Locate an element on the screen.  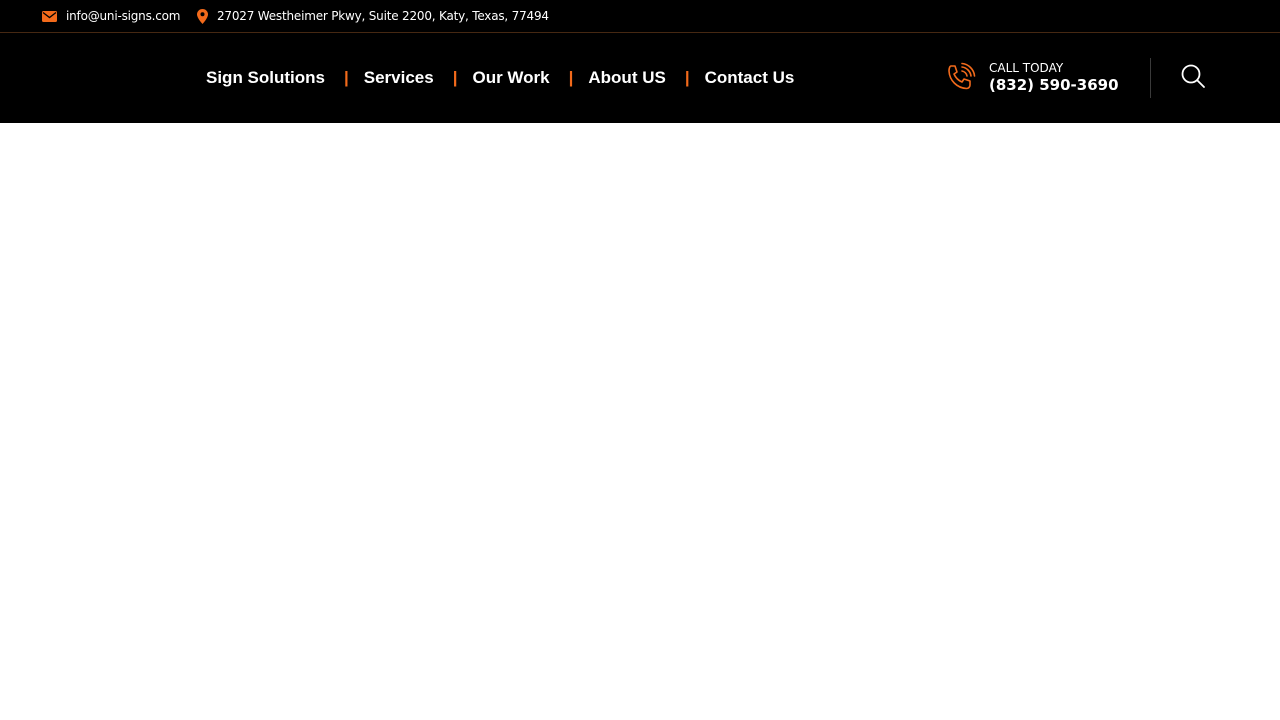
phone-ringing-icon is located at coordinates (960, 78).